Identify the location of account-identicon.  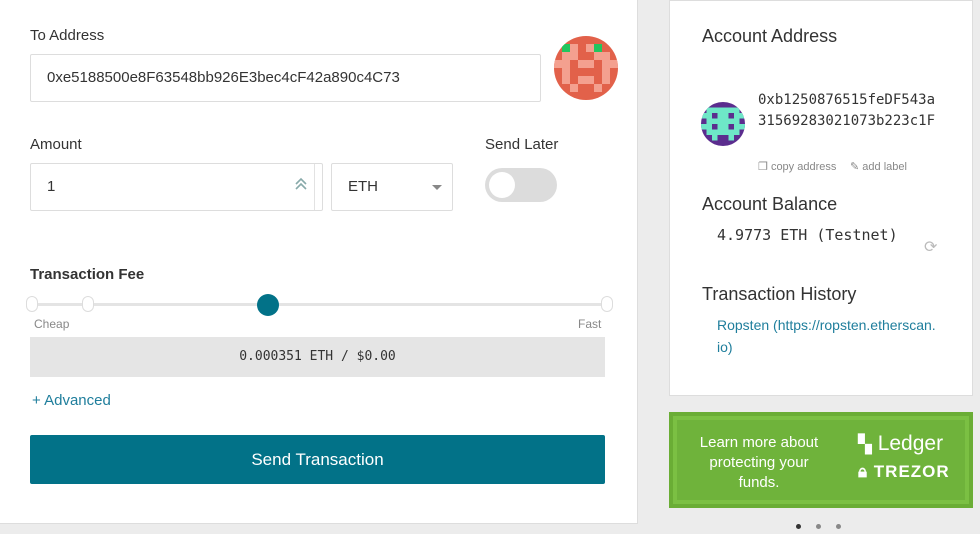
(723, 124).